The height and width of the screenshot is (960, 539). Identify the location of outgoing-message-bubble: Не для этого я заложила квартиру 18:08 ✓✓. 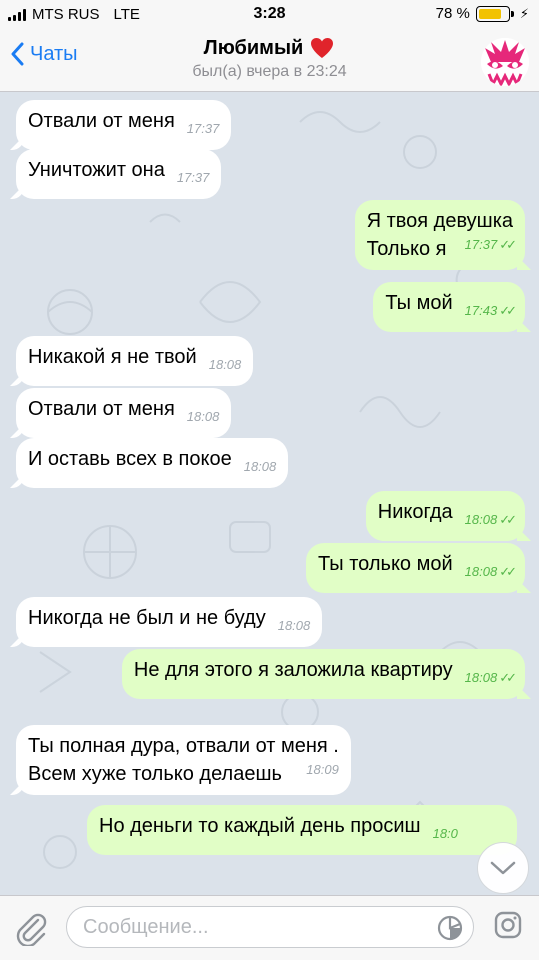
(323, 674).